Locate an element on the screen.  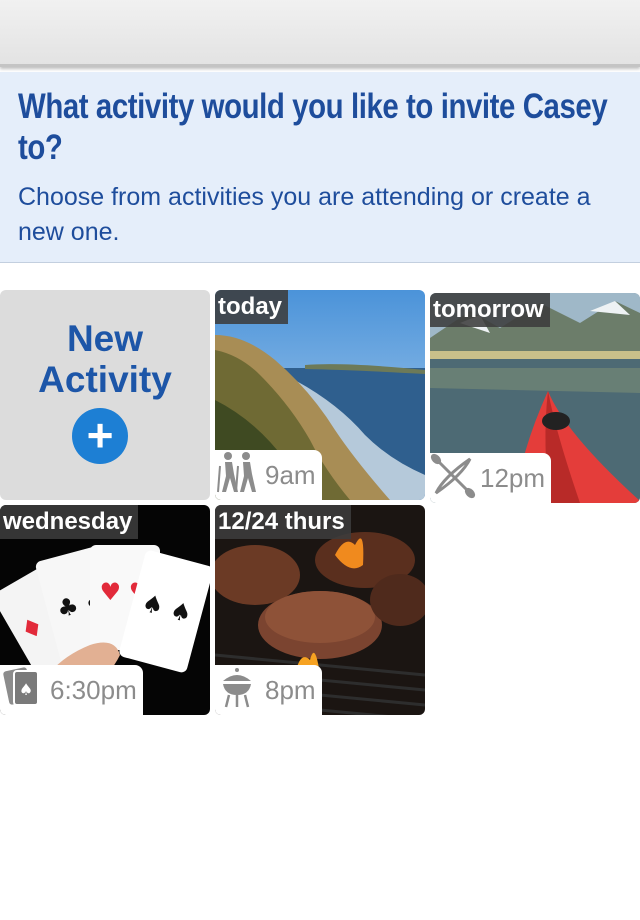
time-label: 6:30pm is located at coordinates (93, 689).